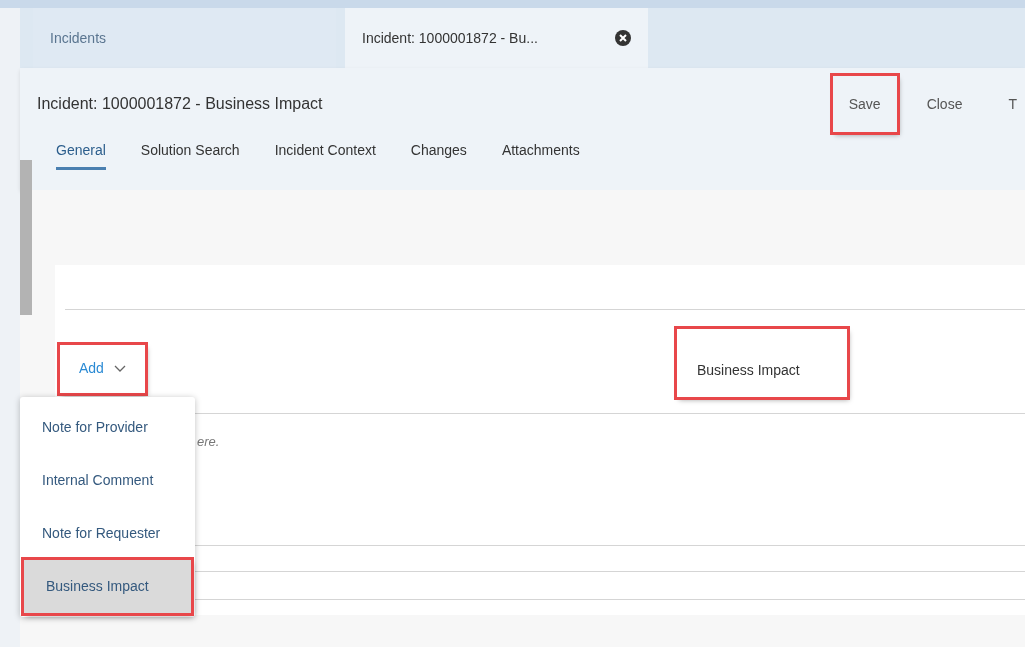 This screenshot has height=647, width=1025. I want to click on chevron-down-icon, so click(119, 368).